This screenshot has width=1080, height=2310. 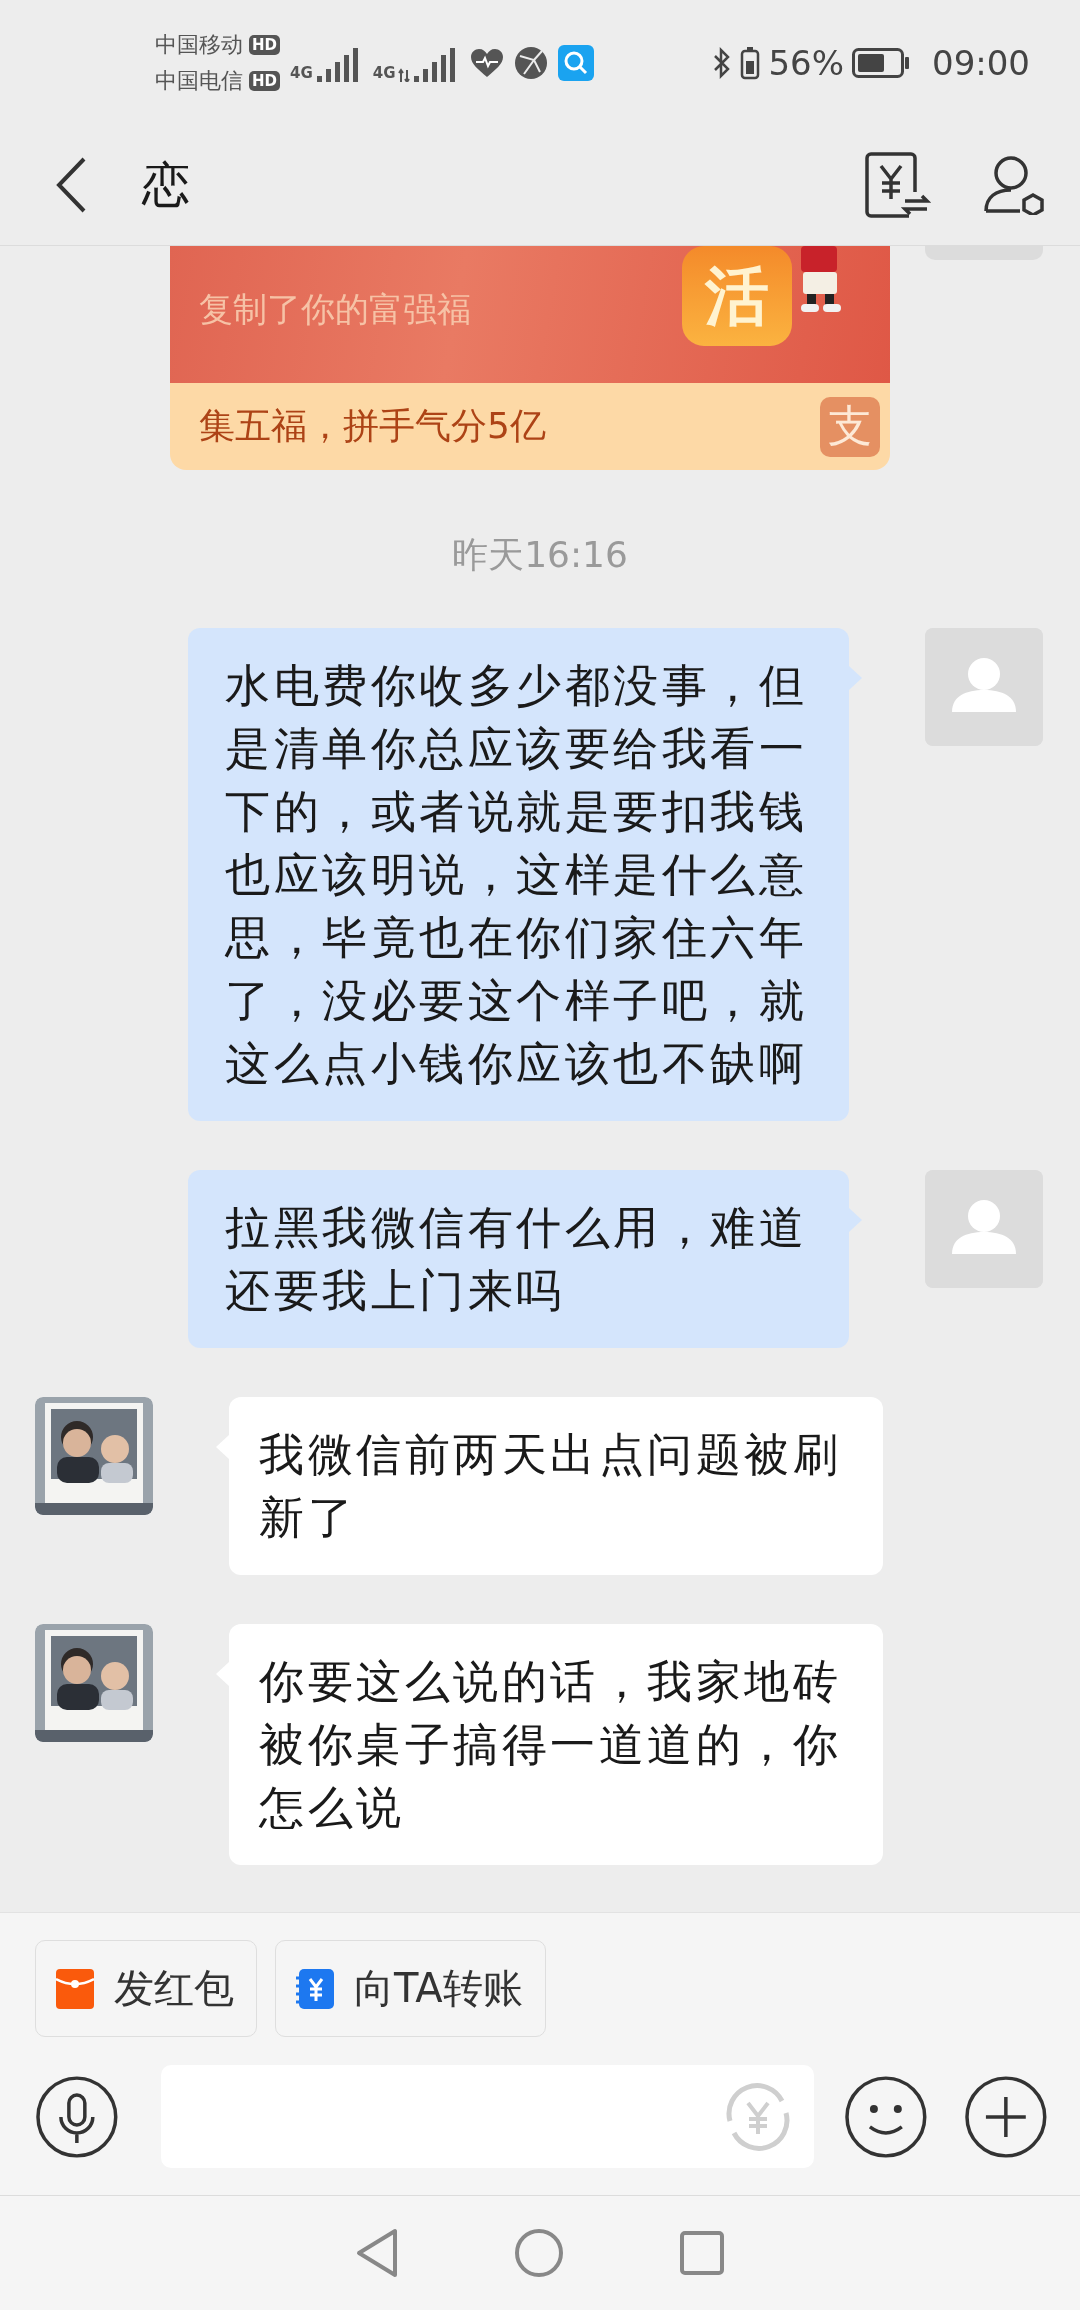 I want to click on message-input-field, so click(x=487, y=2116).